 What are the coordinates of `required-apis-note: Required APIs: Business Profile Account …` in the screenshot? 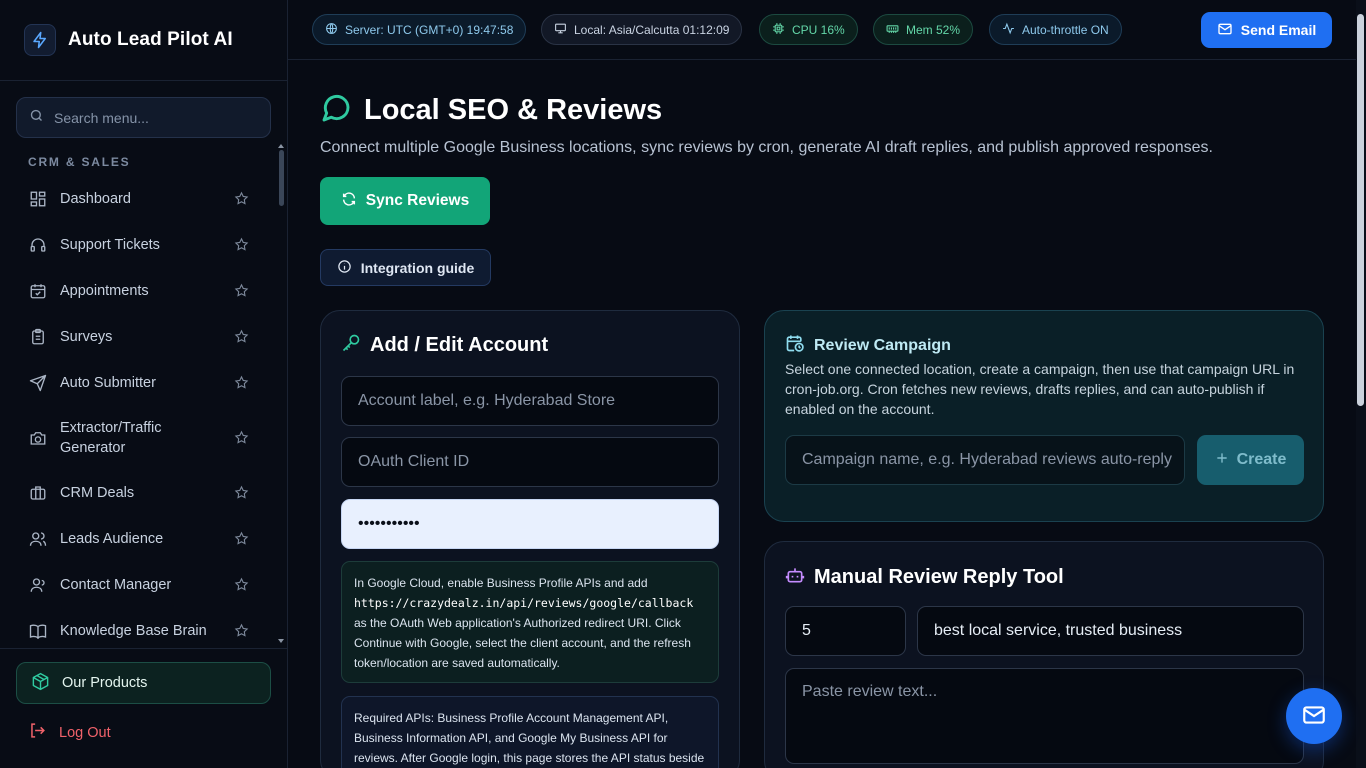 It's located at (530, 732).